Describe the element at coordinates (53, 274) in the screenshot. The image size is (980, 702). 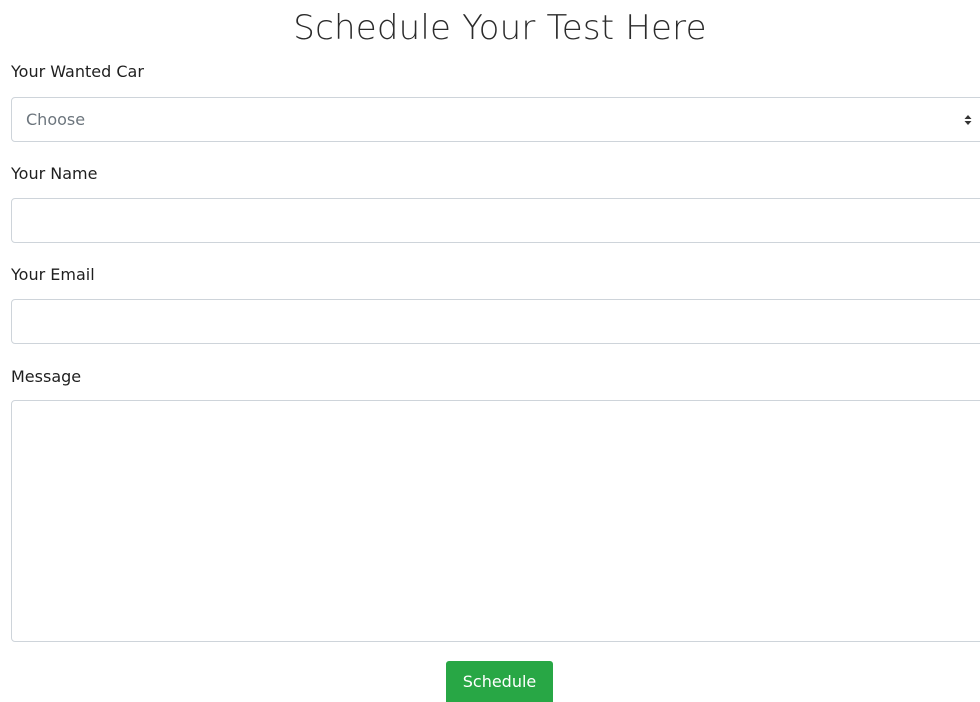
I see `email-label: Your Email` at that location.